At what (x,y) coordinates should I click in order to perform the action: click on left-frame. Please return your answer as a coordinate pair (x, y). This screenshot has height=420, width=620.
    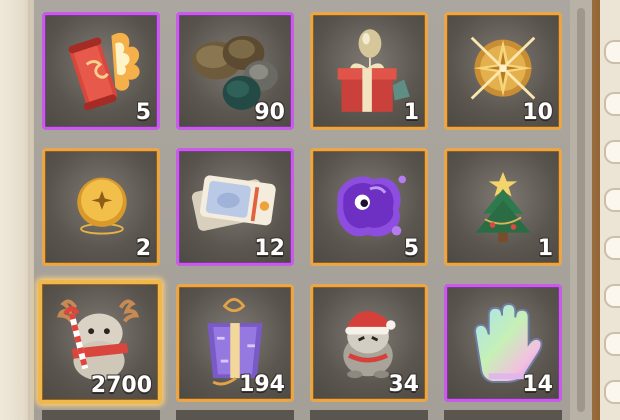
    Looking at the image, I should click on (17, 210).